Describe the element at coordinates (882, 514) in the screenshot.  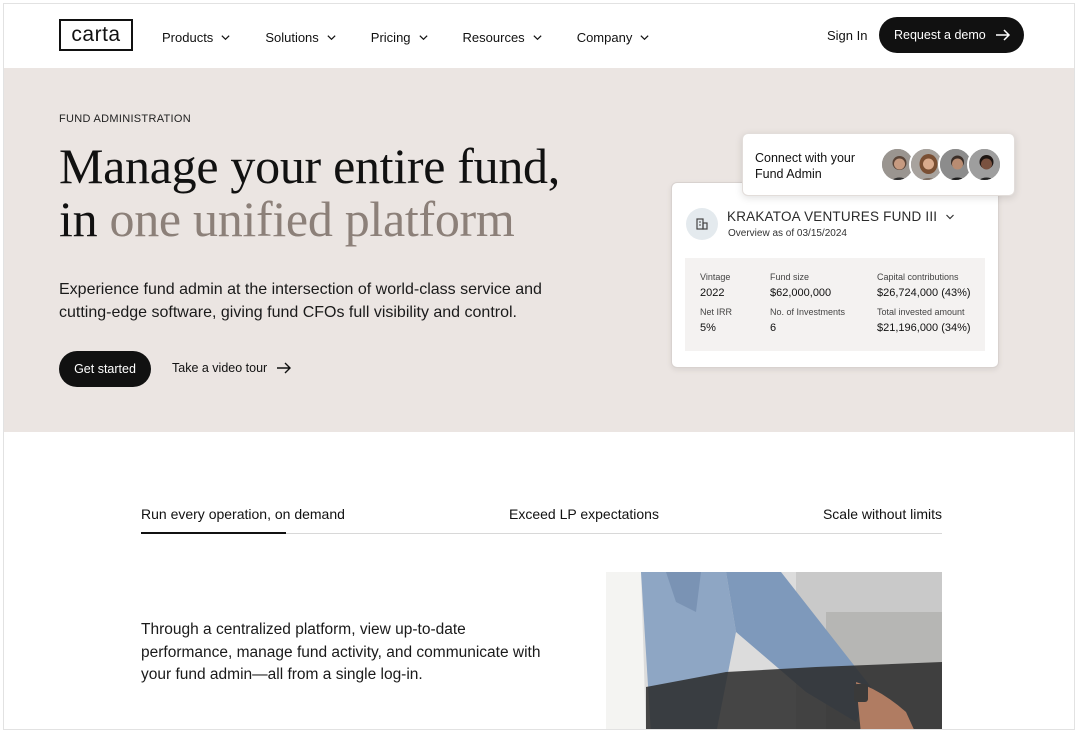
I see `tab-scale-without-limits: Scale without limits` at that location.